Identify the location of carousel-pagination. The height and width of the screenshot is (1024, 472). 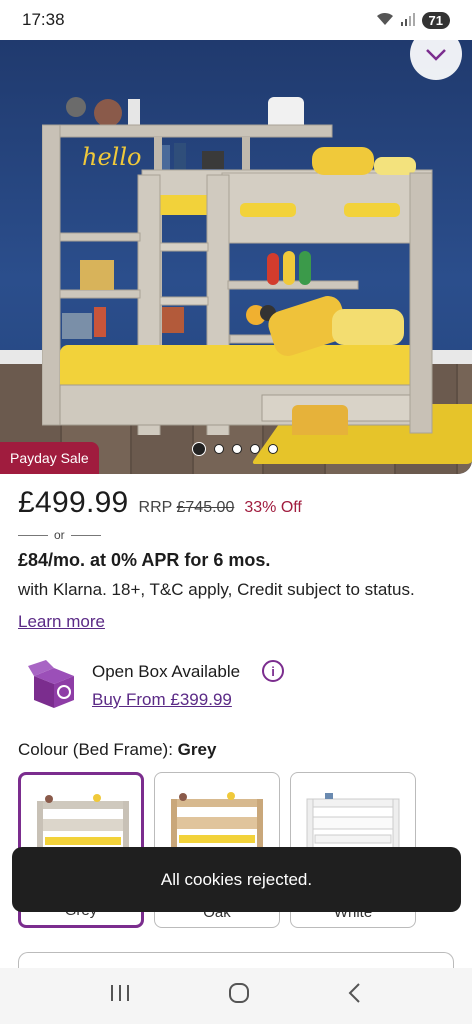
(235, 449).